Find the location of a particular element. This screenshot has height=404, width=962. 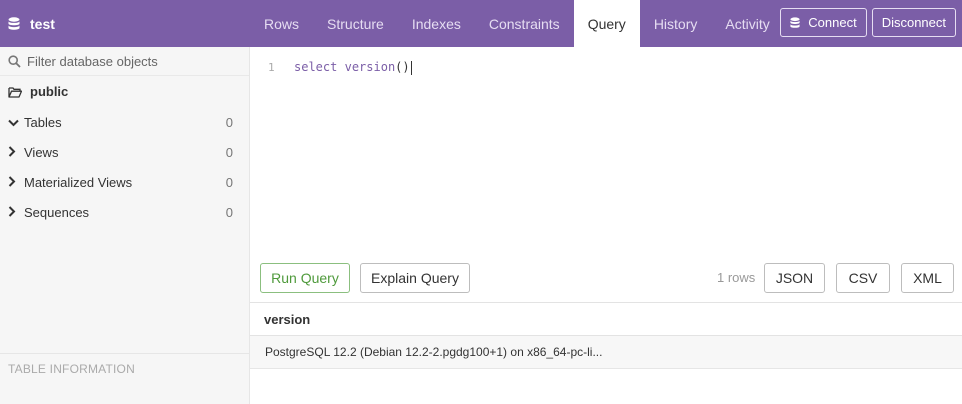

sidebar-item-label: Sequences is located at coordinates (57, 212).